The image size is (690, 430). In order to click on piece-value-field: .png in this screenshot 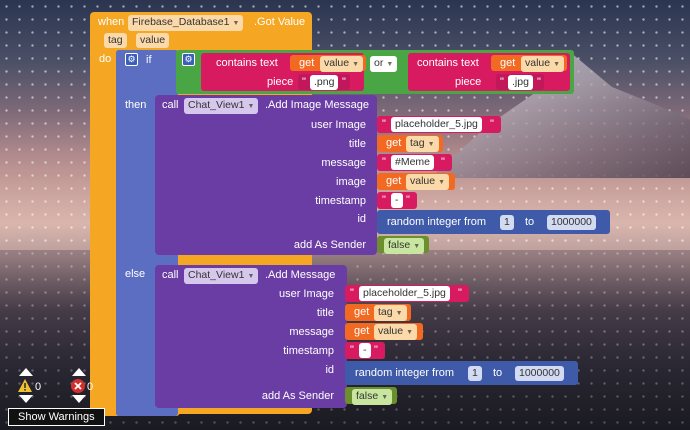, I will do `click(324, 82)`.